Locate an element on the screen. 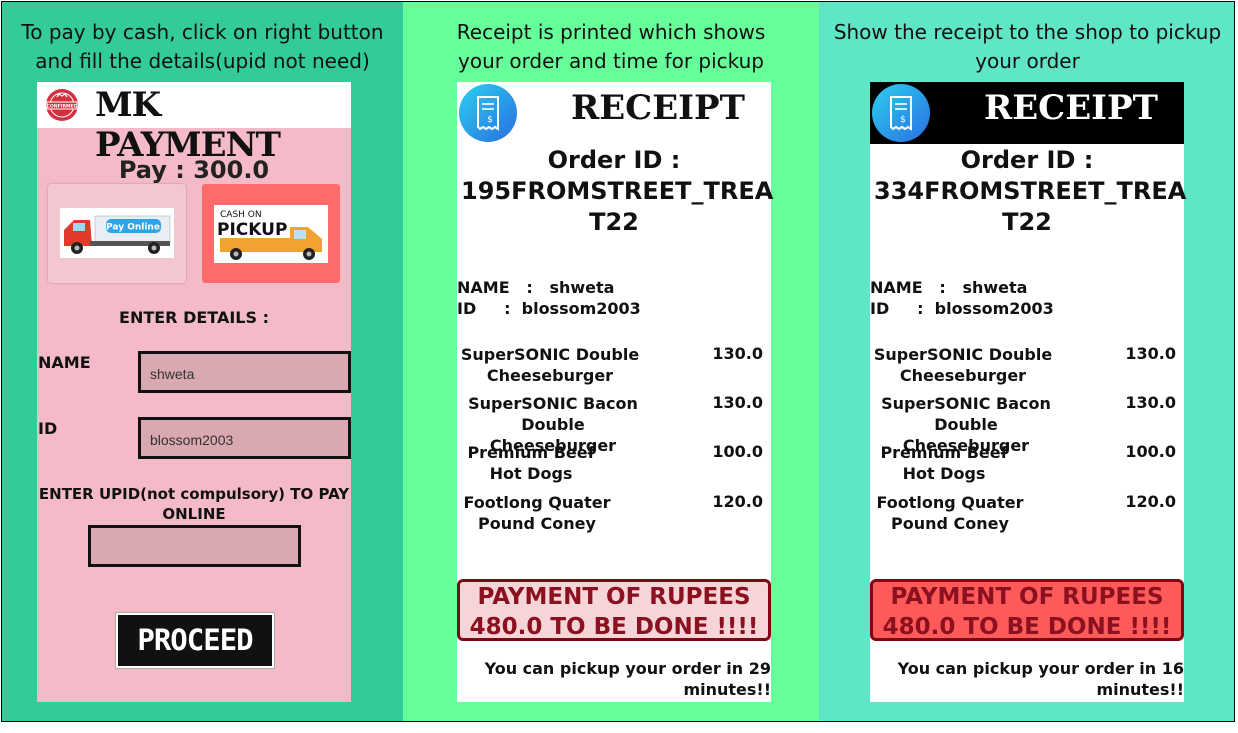 This screenshot has width=1238, height=733. proceed-button: PROCEED is located at coordinates (195, 640).